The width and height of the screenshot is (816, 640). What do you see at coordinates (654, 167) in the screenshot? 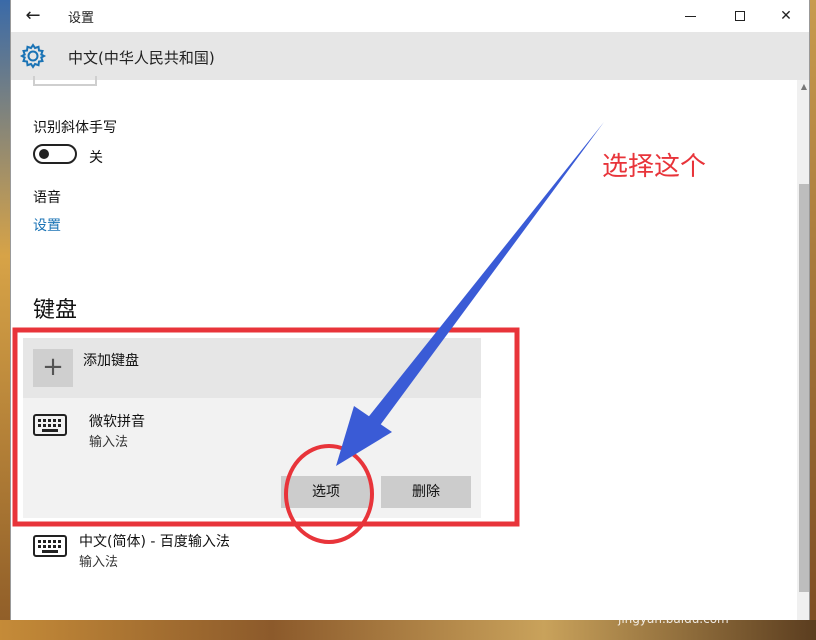
I see `callout-text: 选择这个` at bounding box center [654, 167].